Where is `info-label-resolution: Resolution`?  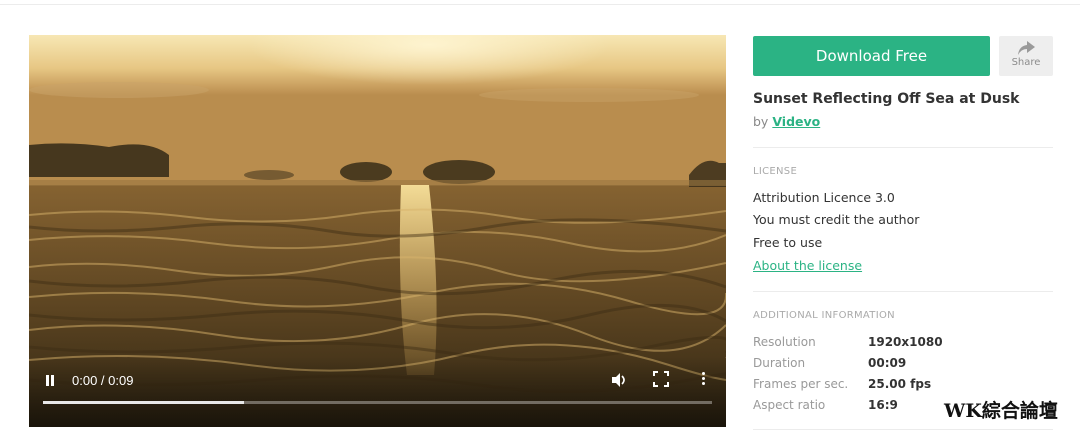 info-label-resolution: Resolution is located at coordinates (784, 342).